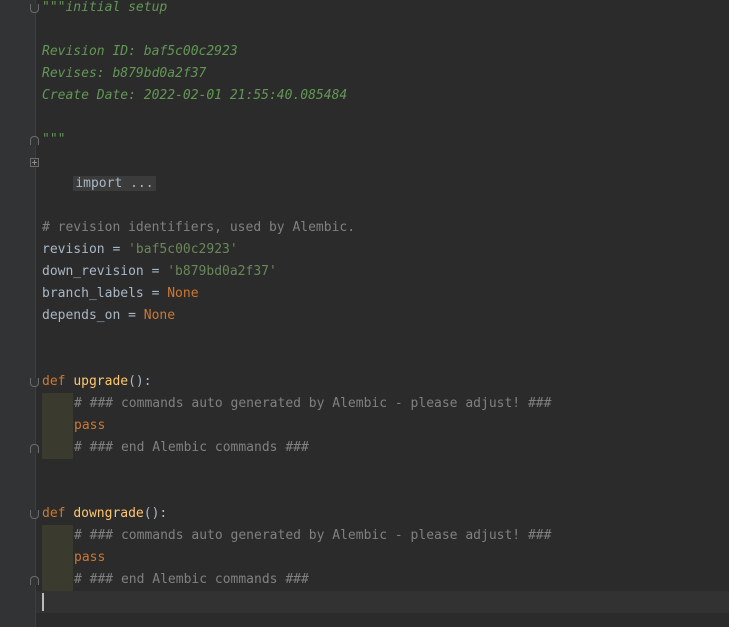 The width and height of the screenshot is (729, 627). I want to click on revision-line: revision = 'baf5c00c2923', so click(140, 250).